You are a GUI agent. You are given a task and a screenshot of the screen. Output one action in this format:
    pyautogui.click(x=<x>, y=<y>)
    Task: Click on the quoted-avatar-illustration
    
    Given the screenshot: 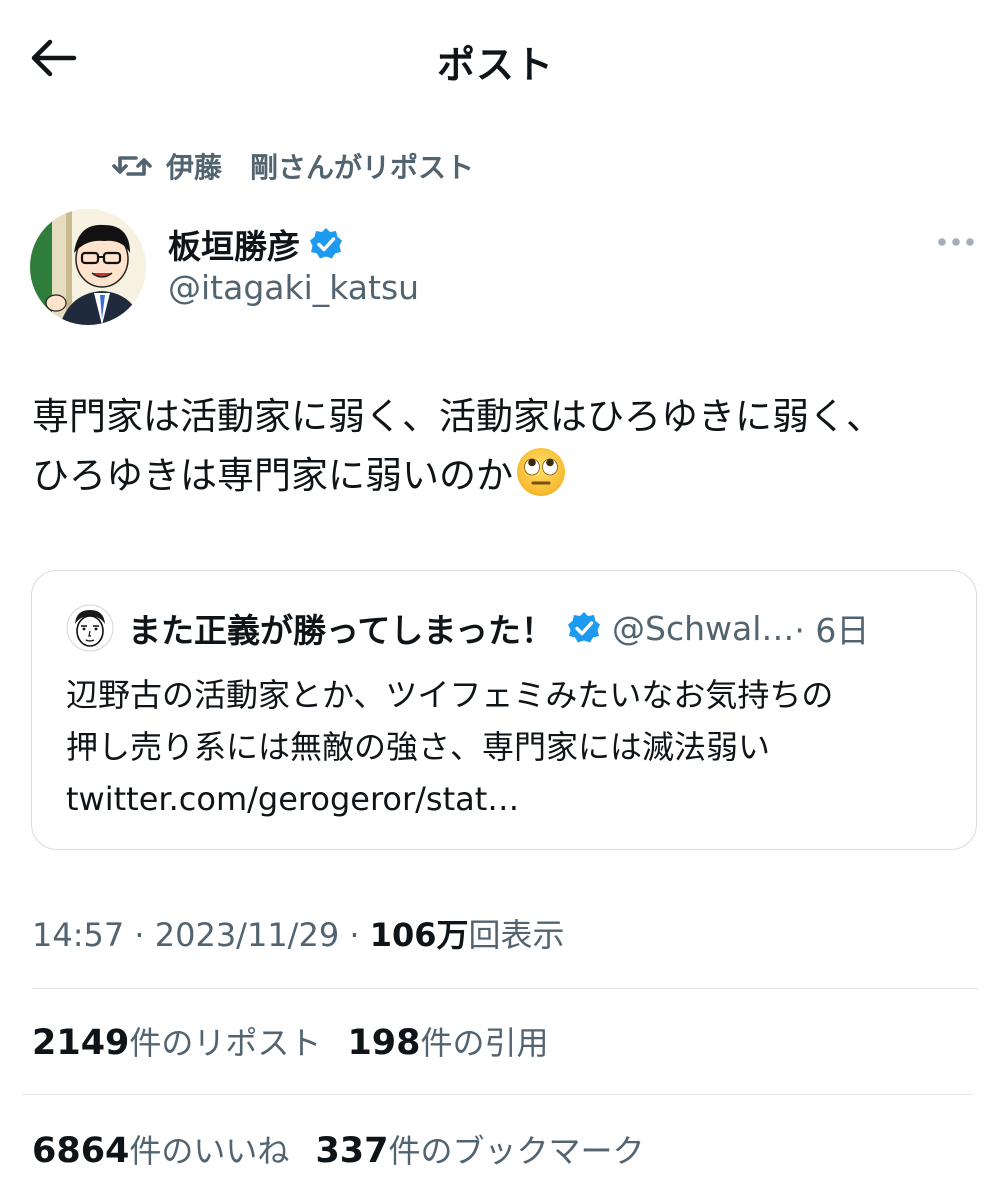 What is the action you would take?
    pyautogui.click(x=90, y=628)
    